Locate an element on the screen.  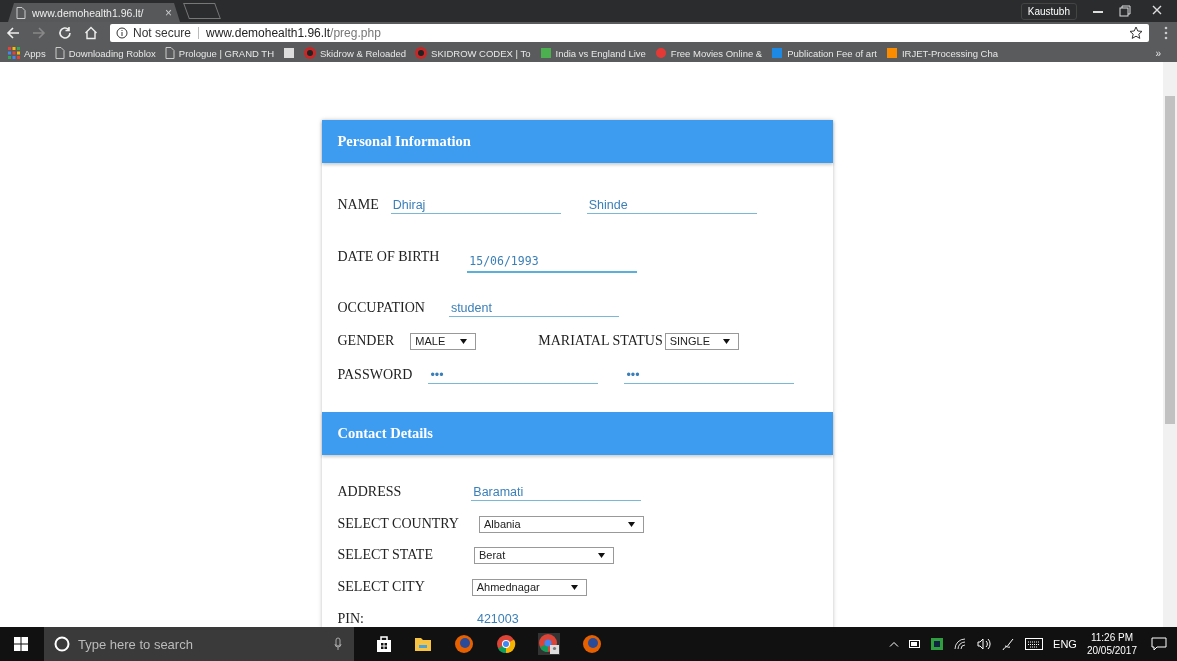
bookmark: India vs England Live is located at coordinates (592, 53).